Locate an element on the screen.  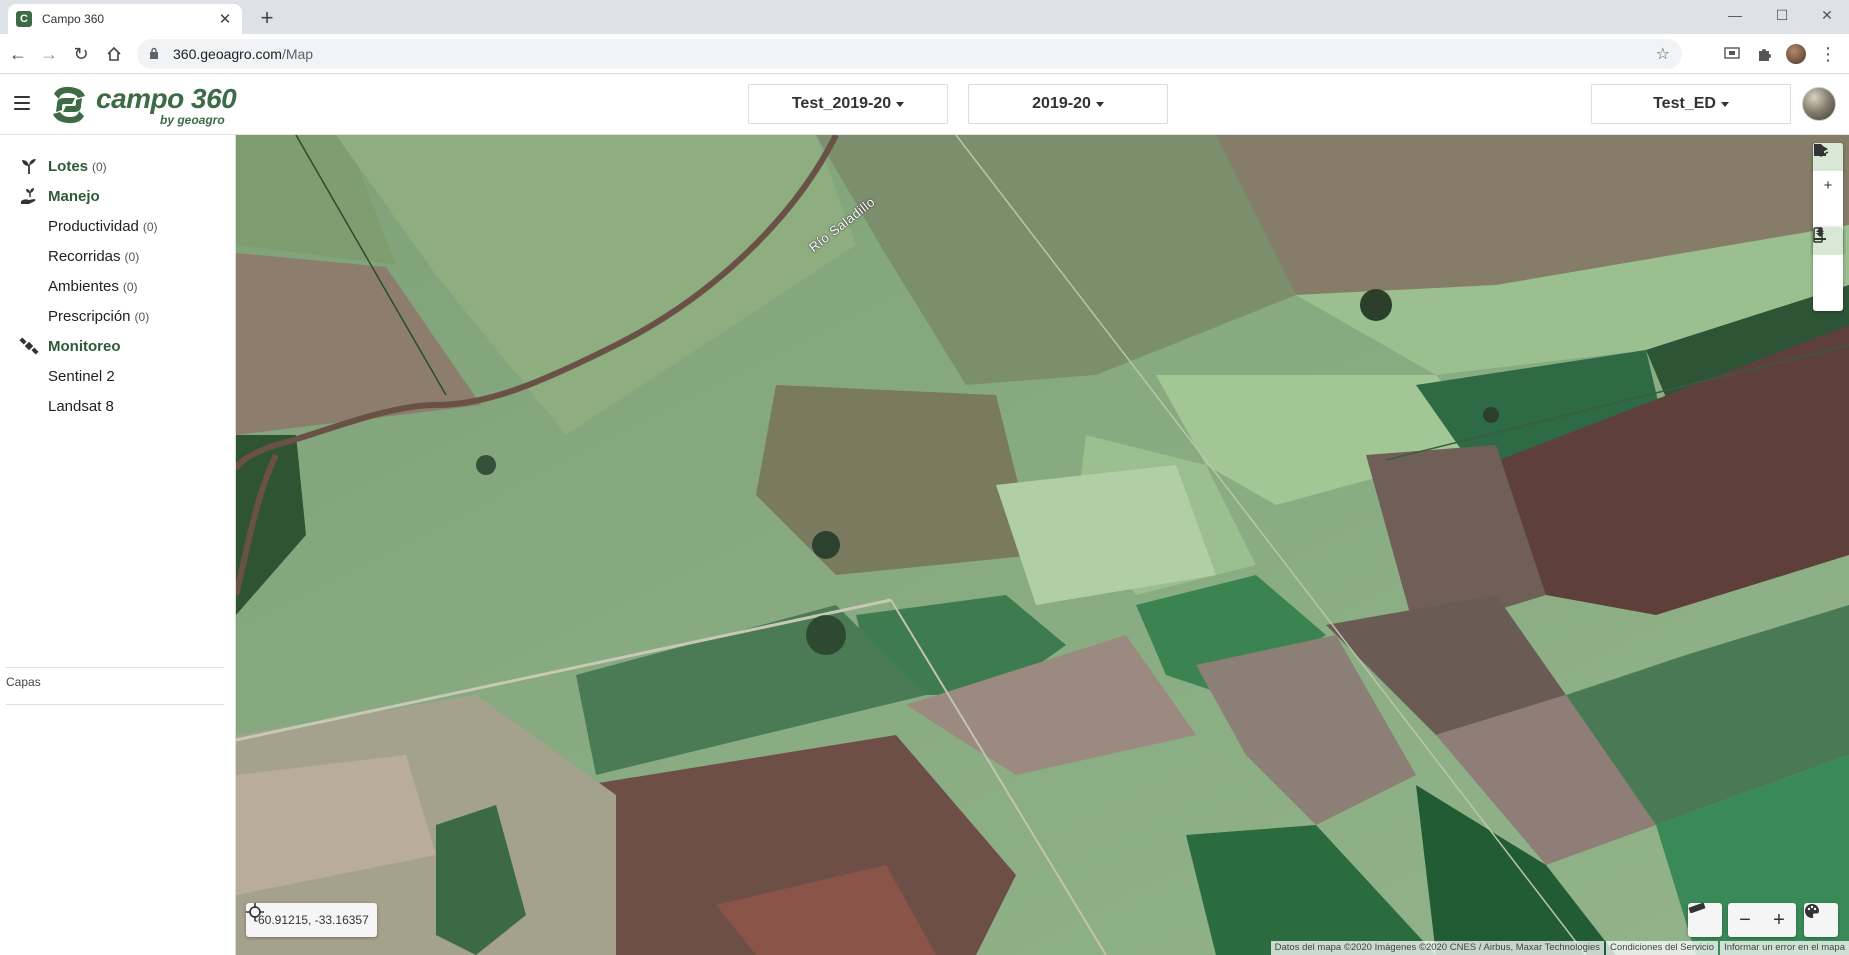
reload-icon: ↻ is located at coordinates (81, 54).